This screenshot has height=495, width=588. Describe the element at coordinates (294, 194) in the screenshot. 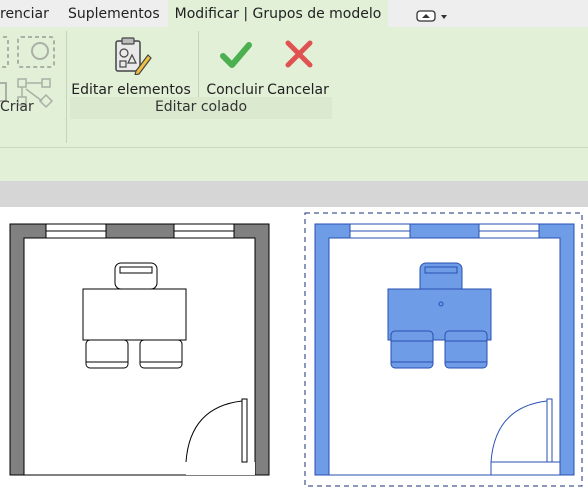

I see `options-bar` at that location.